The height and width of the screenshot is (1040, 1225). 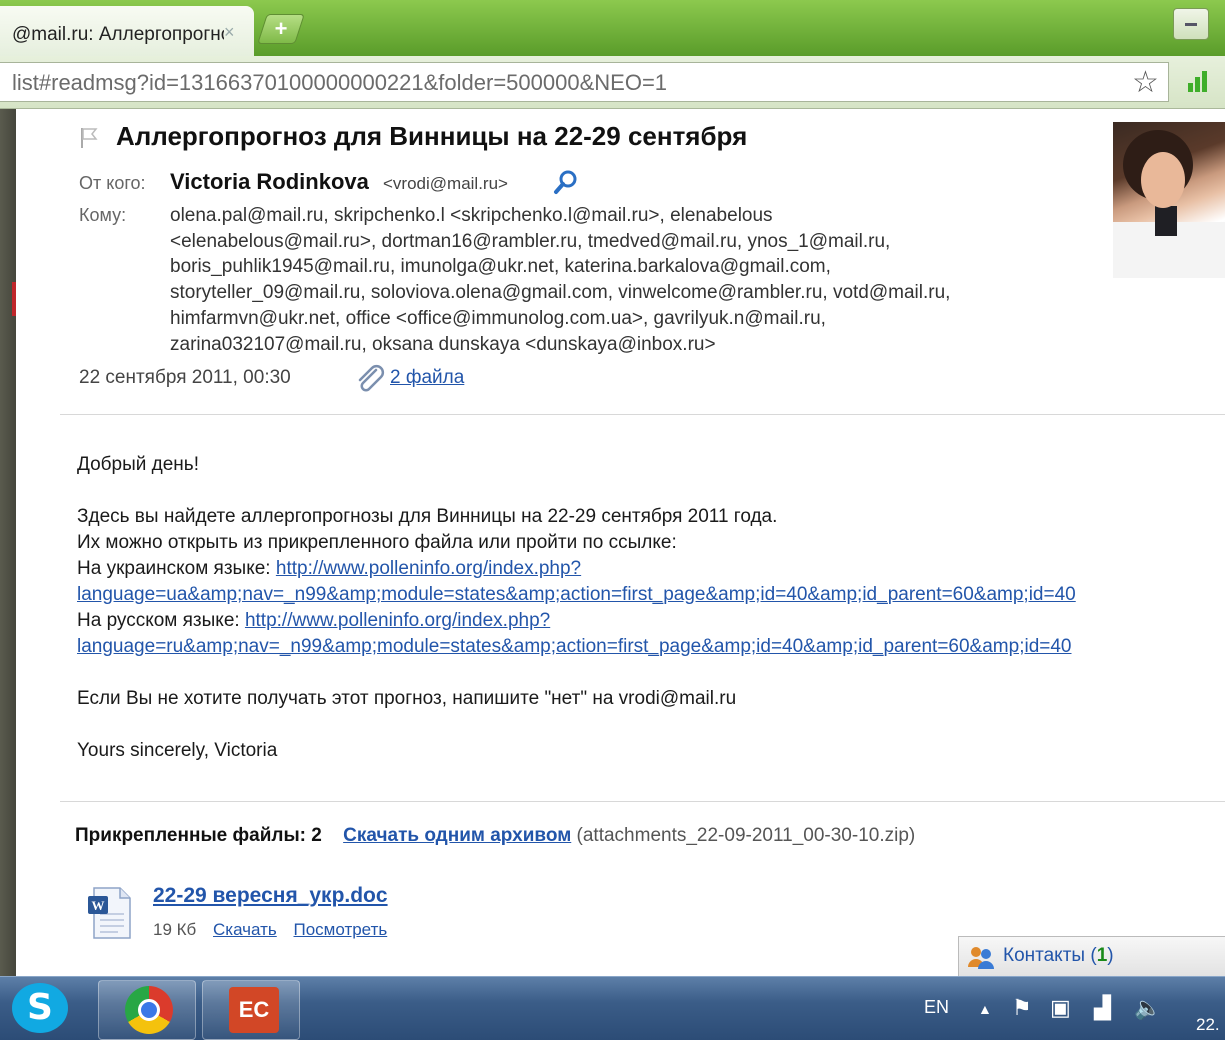 What do you see at coordinates (177, 750) in the screenshot?
I see `body-signature: Yours sincerely, Victoria` at bounding box center [177, 750].